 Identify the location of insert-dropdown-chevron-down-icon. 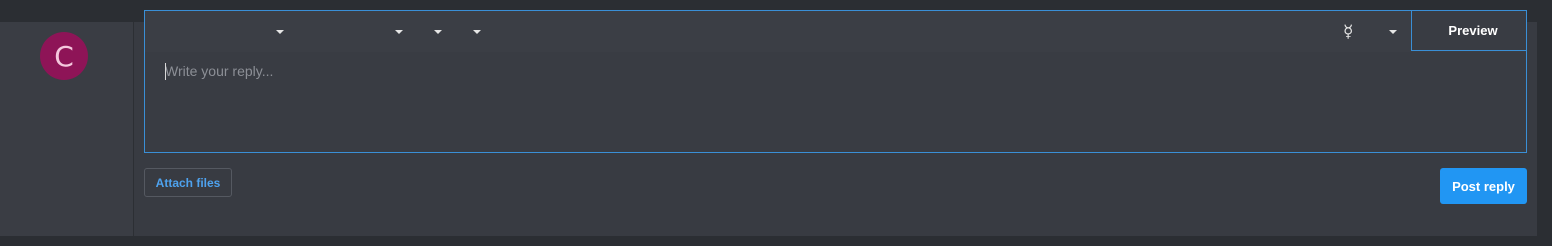
(477, 32).